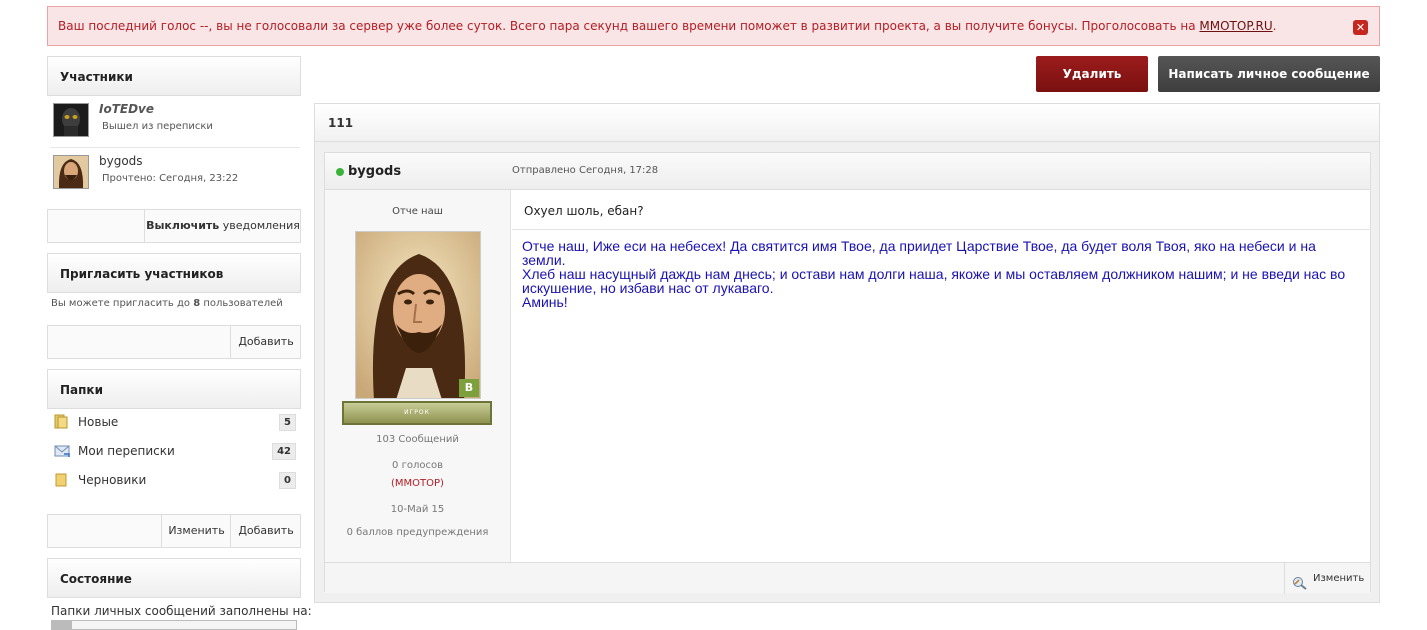 The image size is (1427, 630). I want to click on post-author: bygods, so click(374, 171).